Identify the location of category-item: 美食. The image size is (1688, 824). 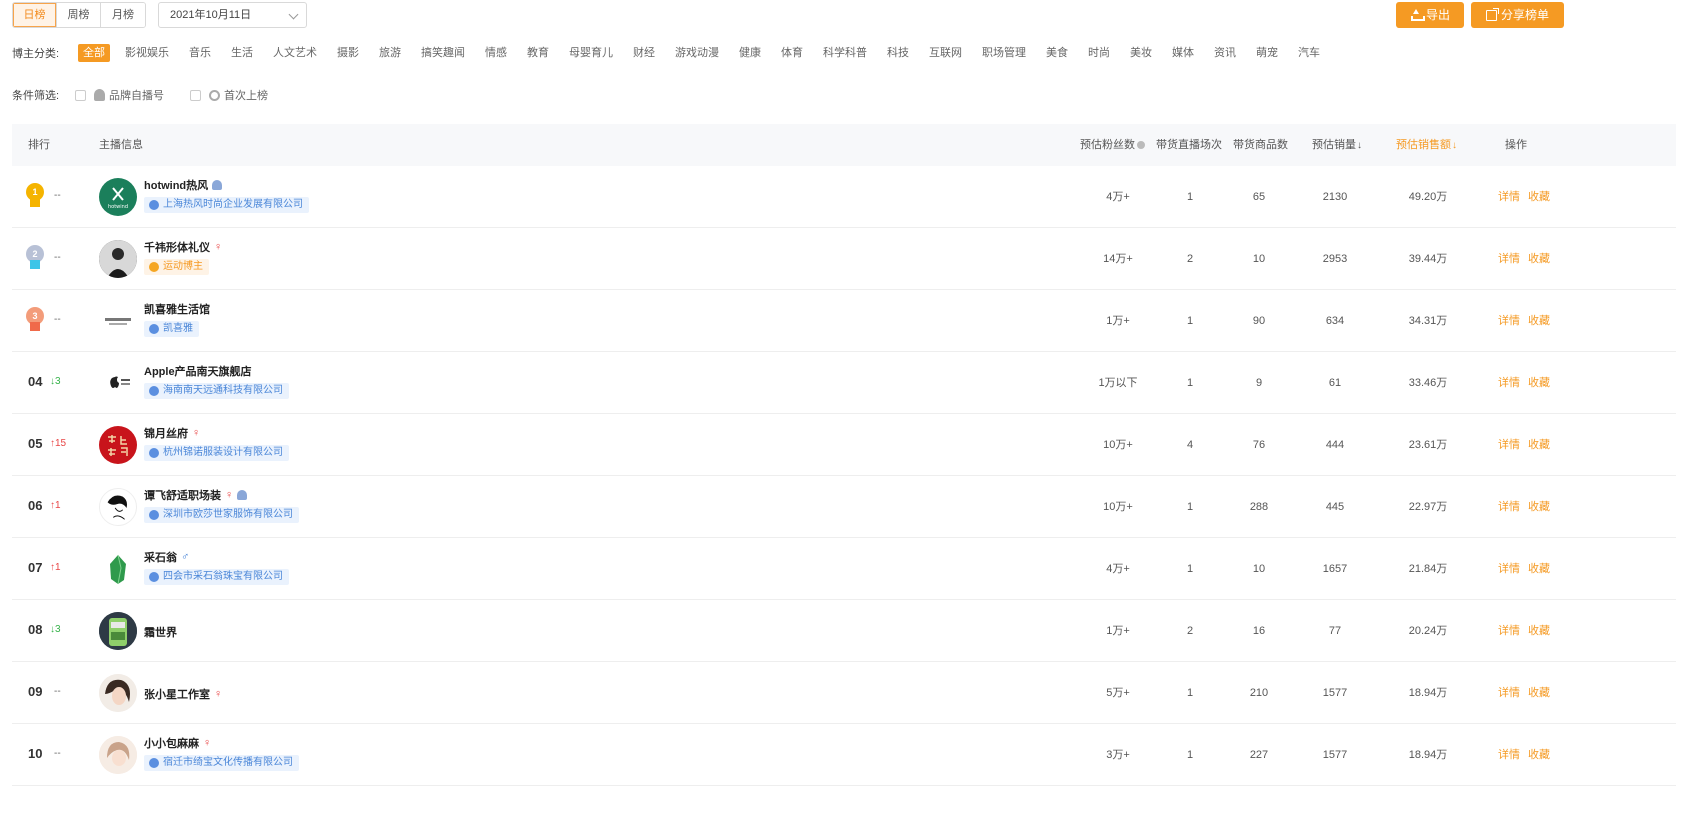
(1057, 53).